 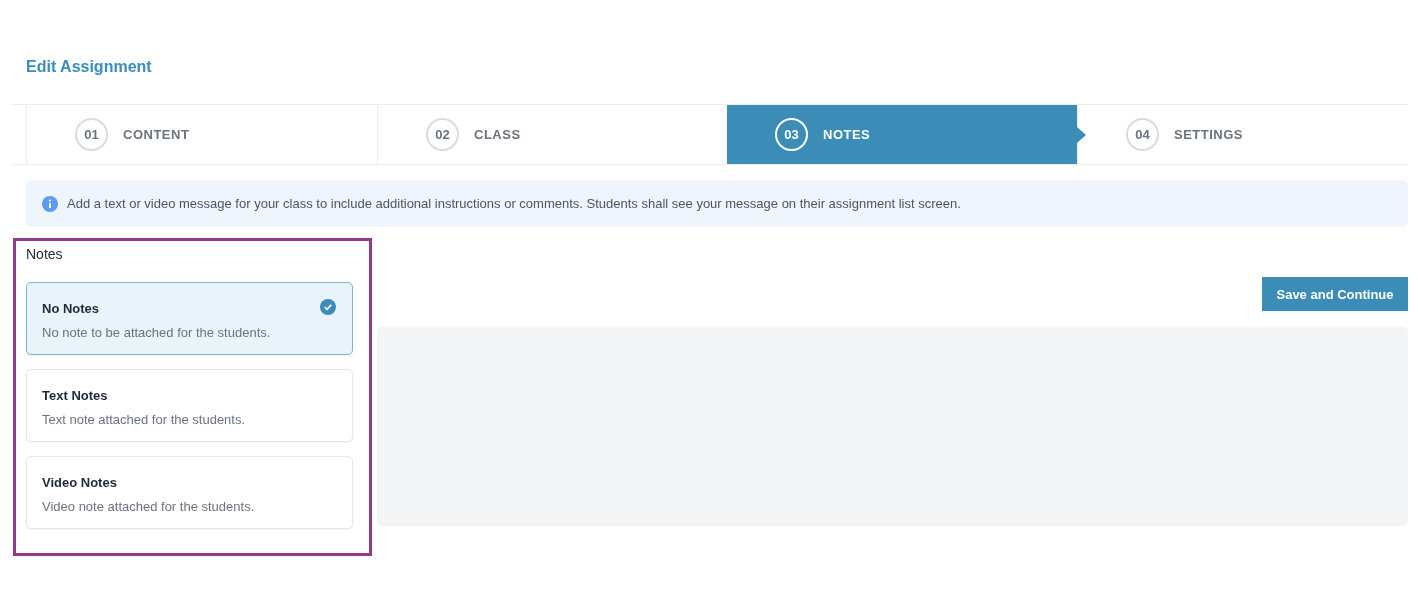 What do you see at coordinates (189, 318) in the screenshot?
I see `note-option-card: No Notes No note to be attached for the students.` at bounding box center [189, 318].